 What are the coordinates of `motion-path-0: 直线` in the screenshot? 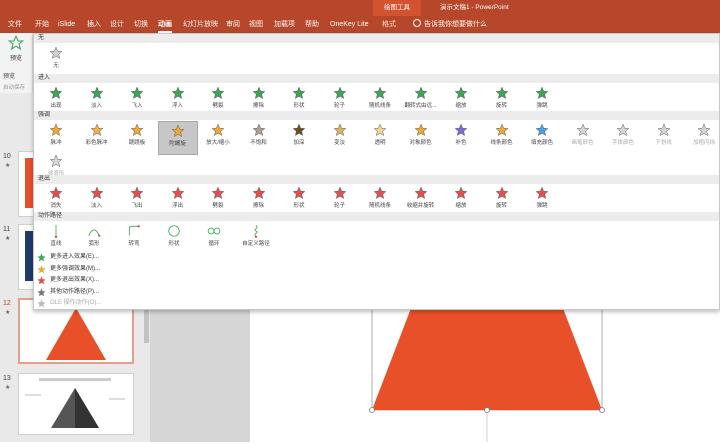 It's located at (56, 239).